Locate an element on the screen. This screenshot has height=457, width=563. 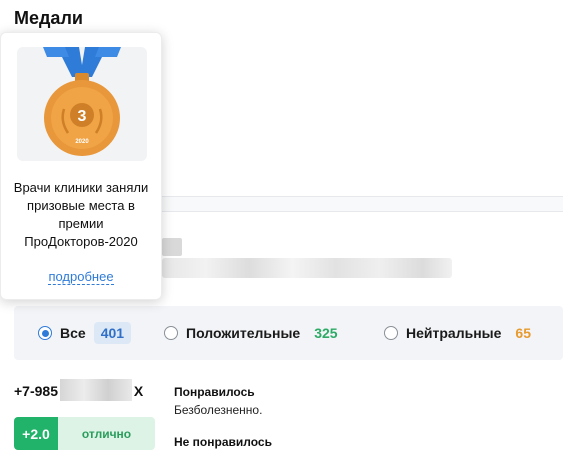
filter-all-count: 401 is located at coordinates (112, 333).